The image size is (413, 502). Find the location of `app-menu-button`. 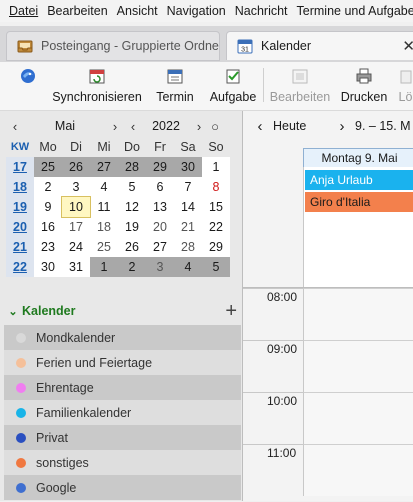

app-menu-button is located at coordinates (28, 86).